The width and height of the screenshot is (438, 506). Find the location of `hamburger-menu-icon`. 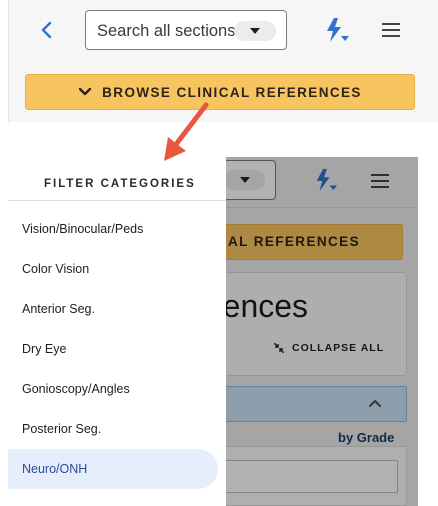

hamburger-menu-icon is located at coordinates (391, 30).